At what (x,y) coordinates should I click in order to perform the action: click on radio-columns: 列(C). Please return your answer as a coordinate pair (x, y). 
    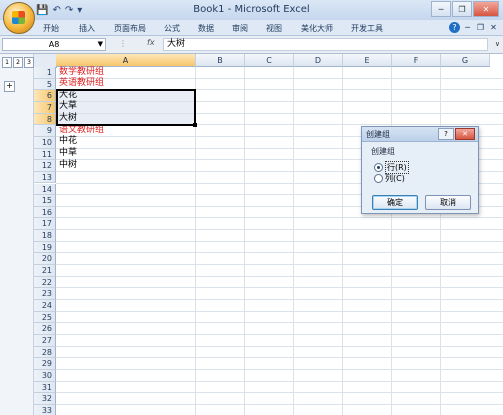
    Looking at the image, I should click on (389, 178).